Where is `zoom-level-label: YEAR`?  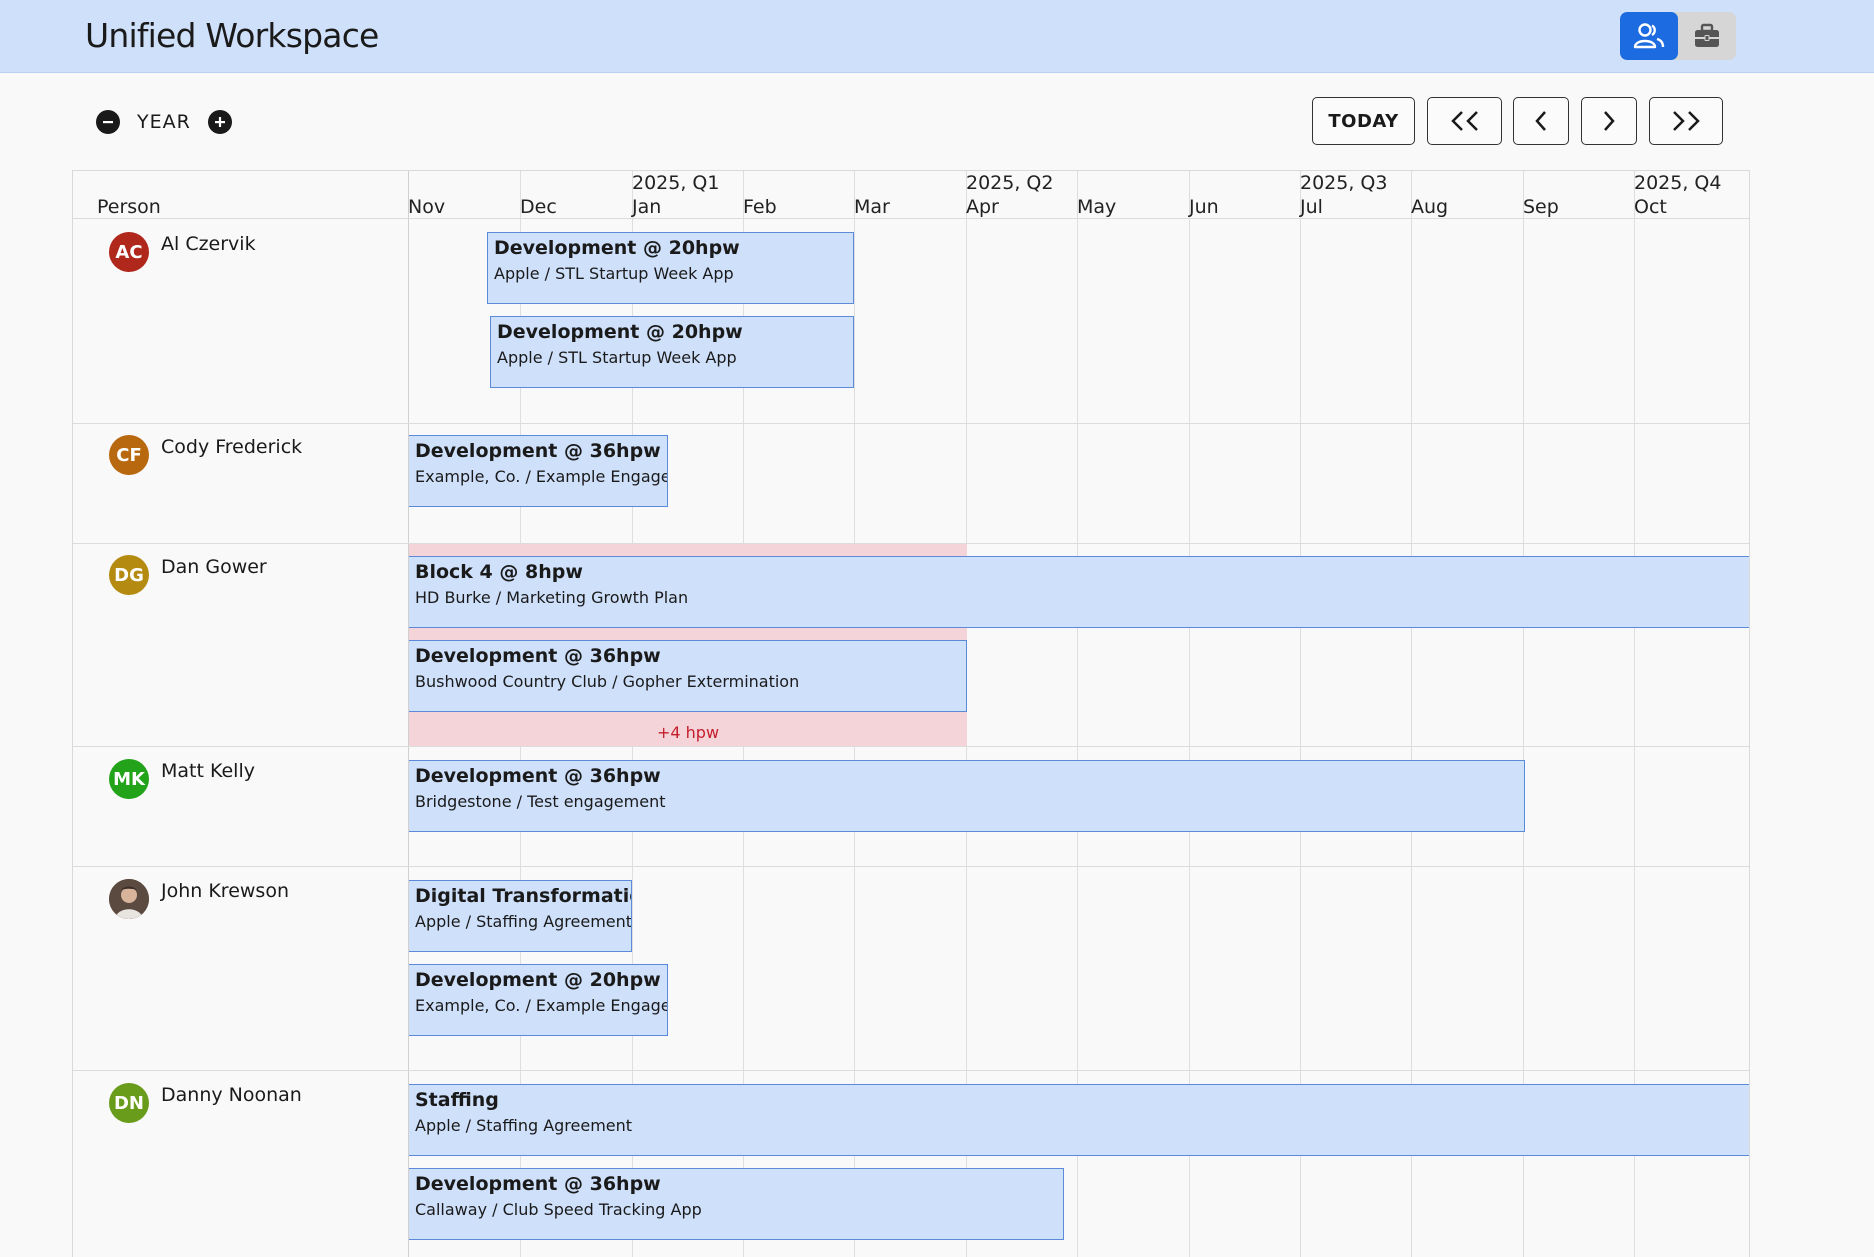
zoom-level-label: YEAR is located at coordinates (164, 122).